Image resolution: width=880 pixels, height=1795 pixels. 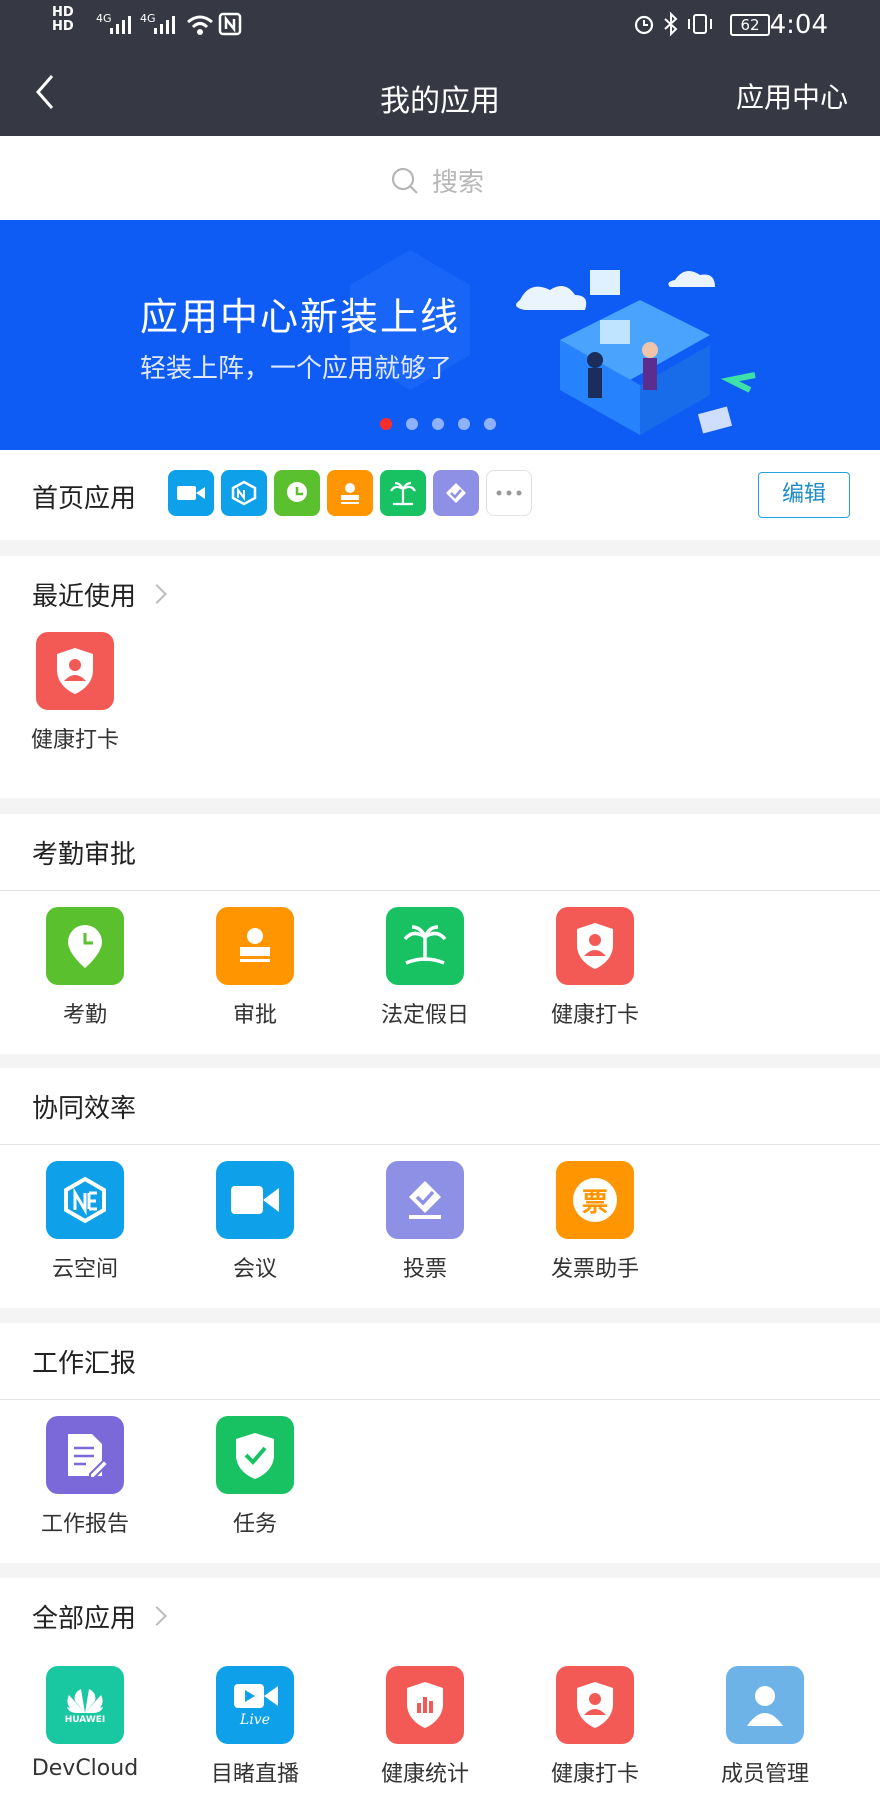 What do you see at coordinates (700, 24) in the screenshot?
I see `vibrate-icon` at bounding box center [700, 24].